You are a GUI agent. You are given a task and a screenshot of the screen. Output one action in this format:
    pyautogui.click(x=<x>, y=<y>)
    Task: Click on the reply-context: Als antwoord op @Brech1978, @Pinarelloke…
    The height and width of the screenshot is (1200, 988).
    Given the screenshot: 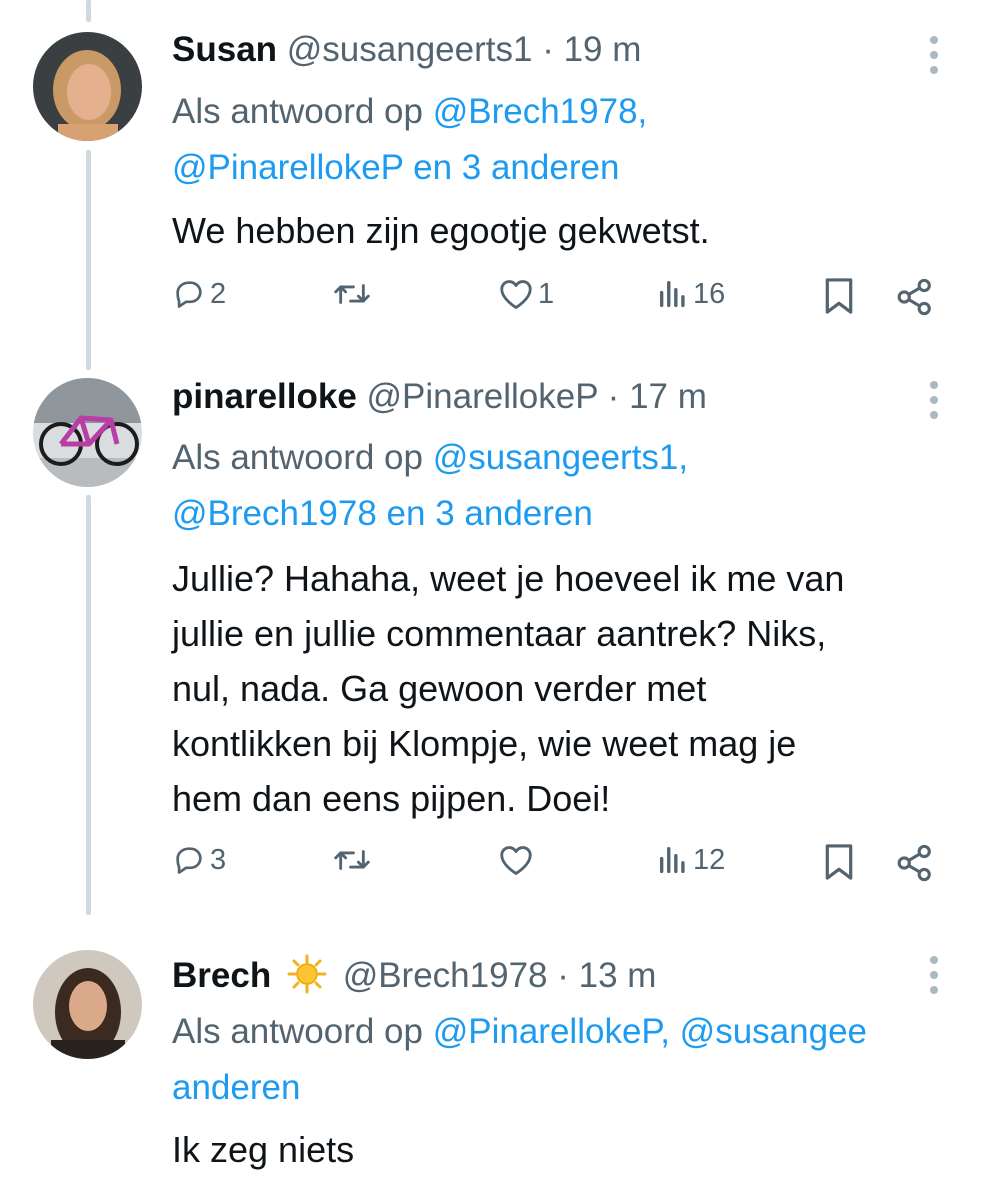 What is the action you would take?
    pyautogui.click(x=580, y=140)
    